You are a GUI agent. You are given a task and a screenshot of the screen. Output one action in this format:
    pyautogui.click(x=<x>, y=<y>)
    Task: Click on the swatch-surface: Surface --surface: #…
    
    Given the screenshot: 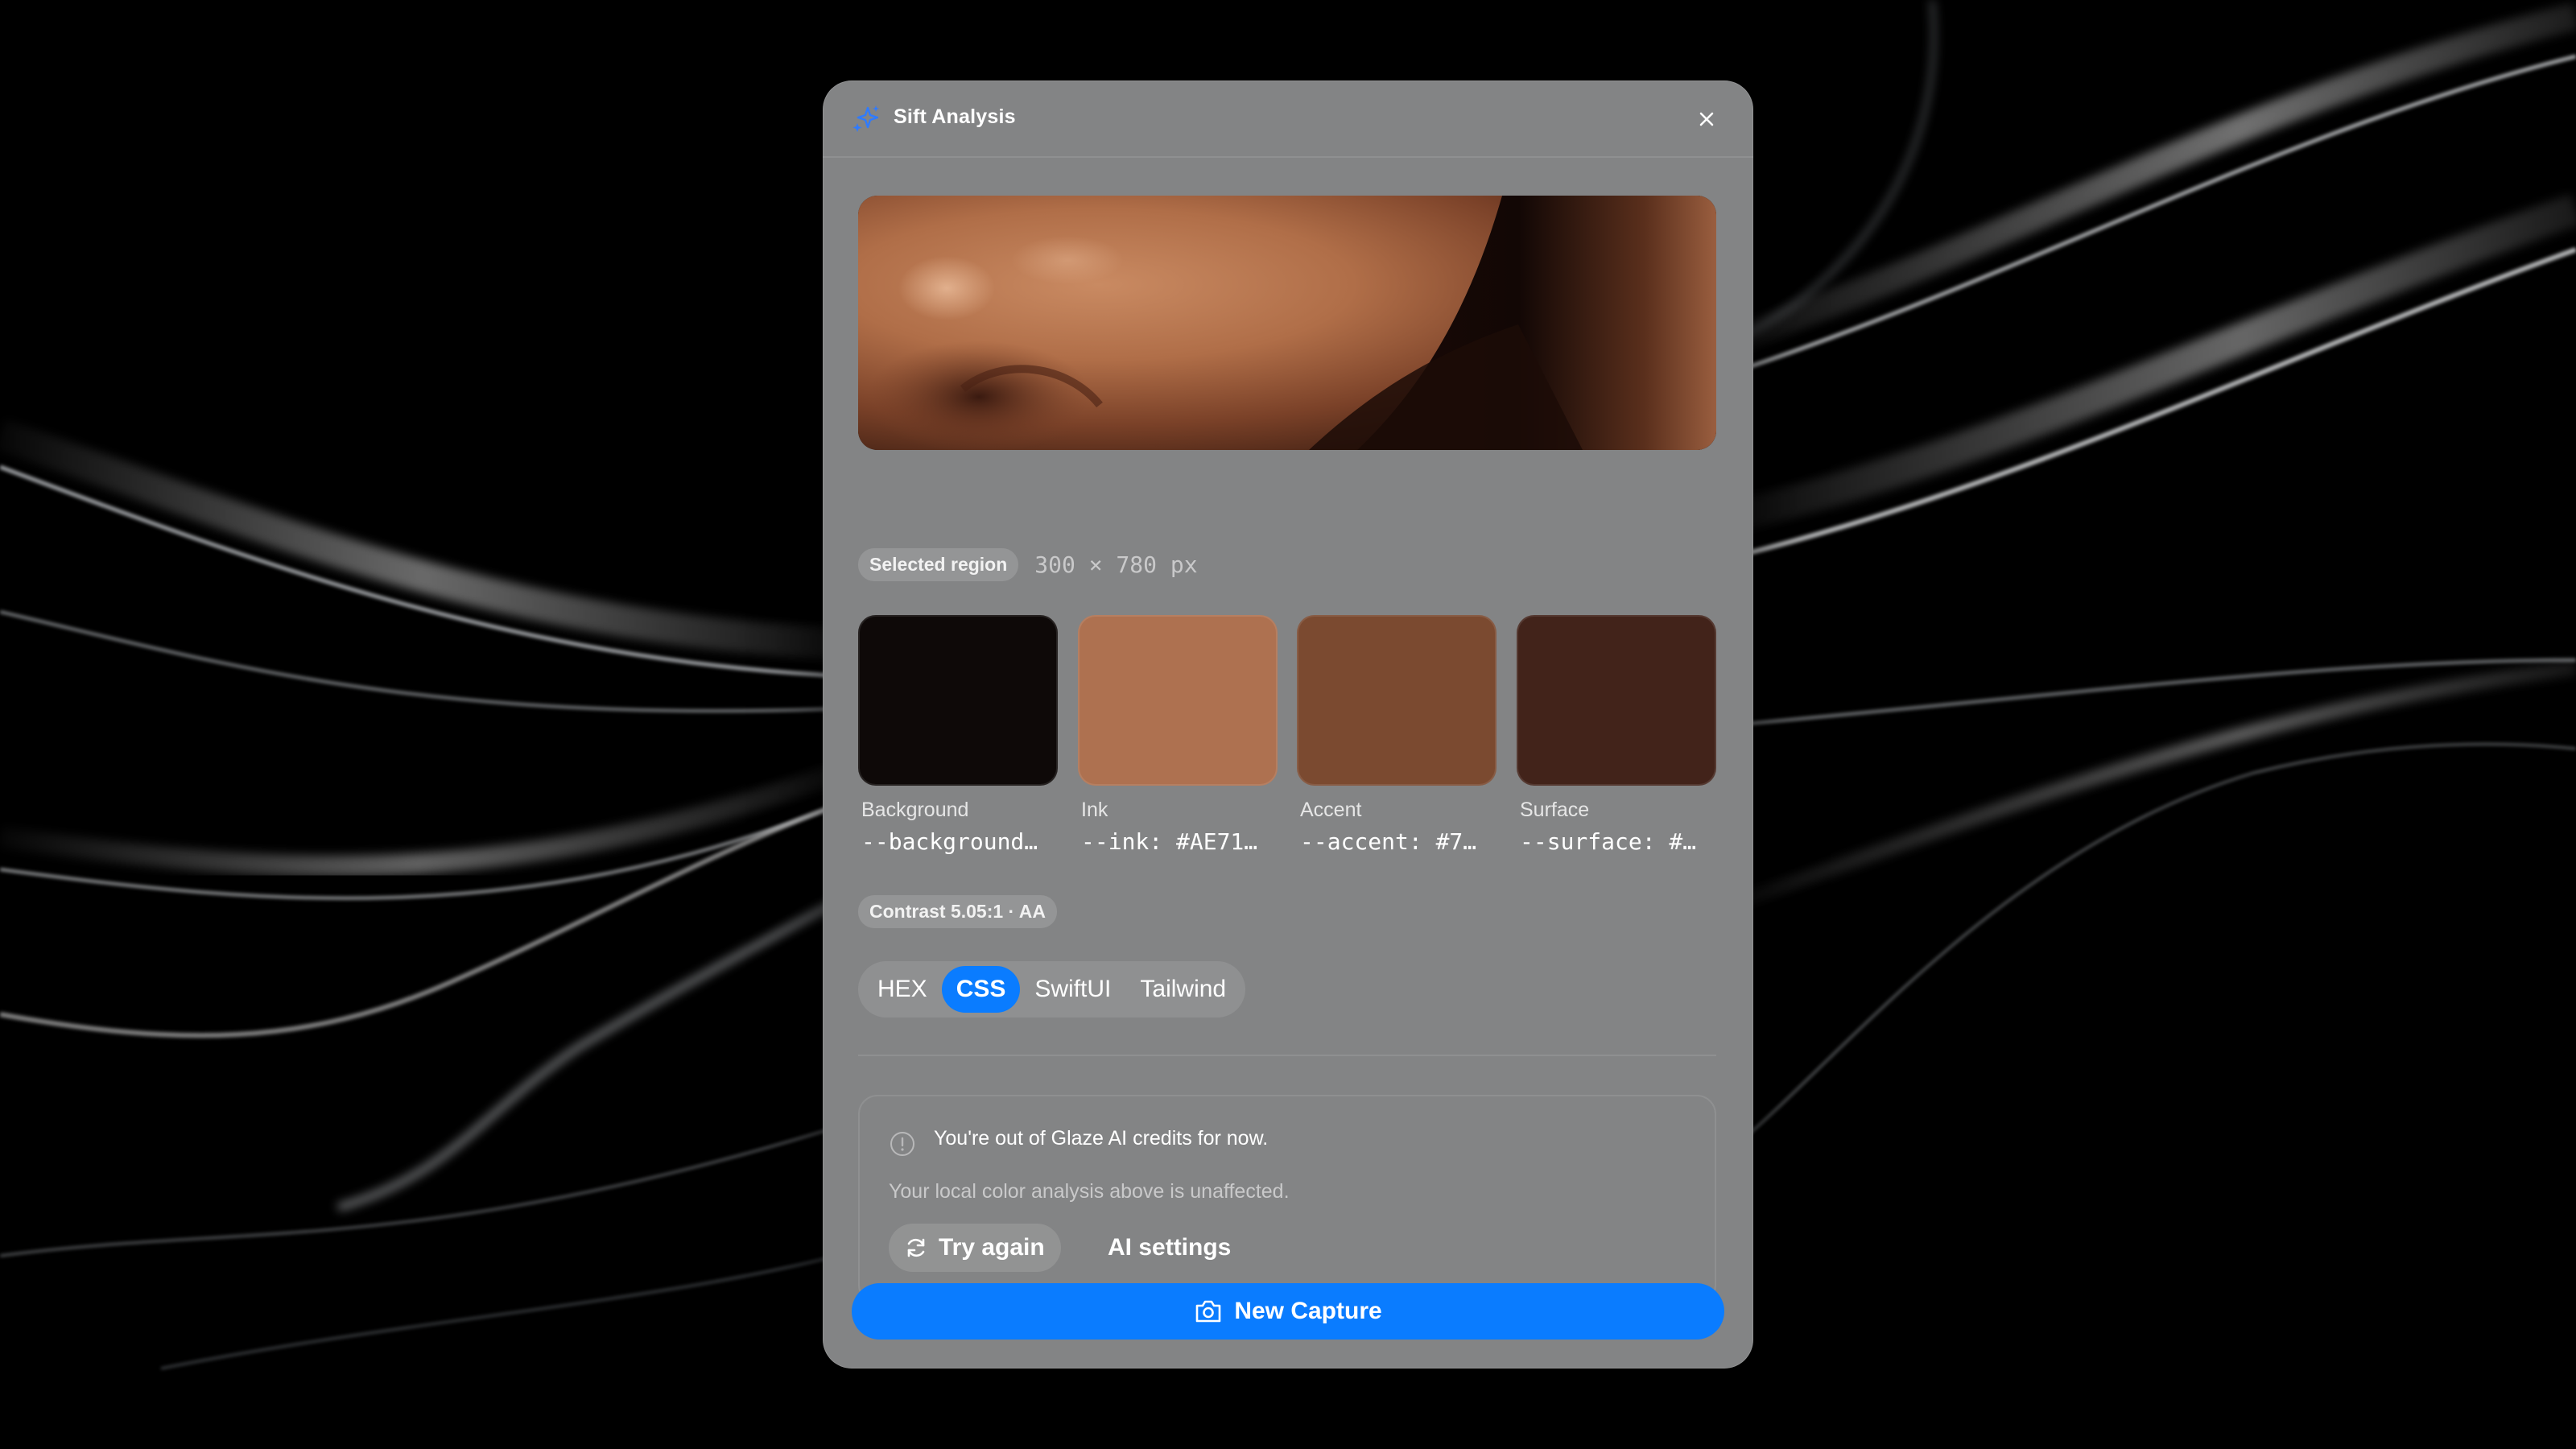 What is the action you would take?
    pyautogui.click(x=1616, y=735)
    